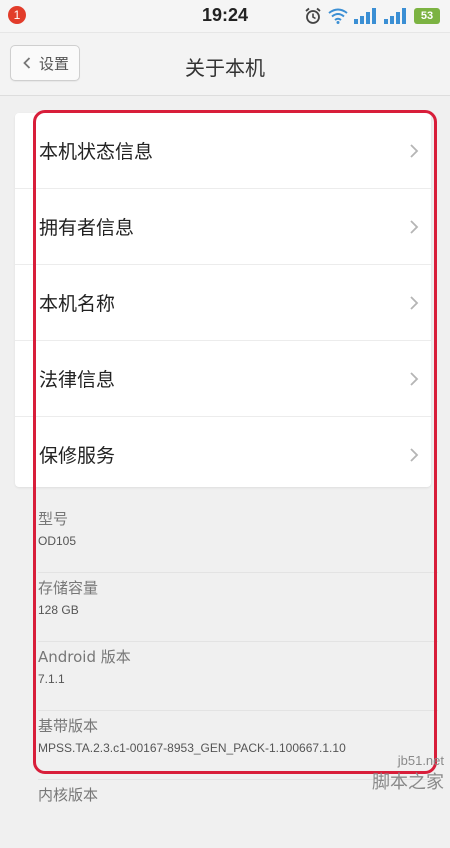  What do you see at coordinates (225, 68) in the screenshot?
I see `page-title: 关于本机` at bounding box center [225, 68].